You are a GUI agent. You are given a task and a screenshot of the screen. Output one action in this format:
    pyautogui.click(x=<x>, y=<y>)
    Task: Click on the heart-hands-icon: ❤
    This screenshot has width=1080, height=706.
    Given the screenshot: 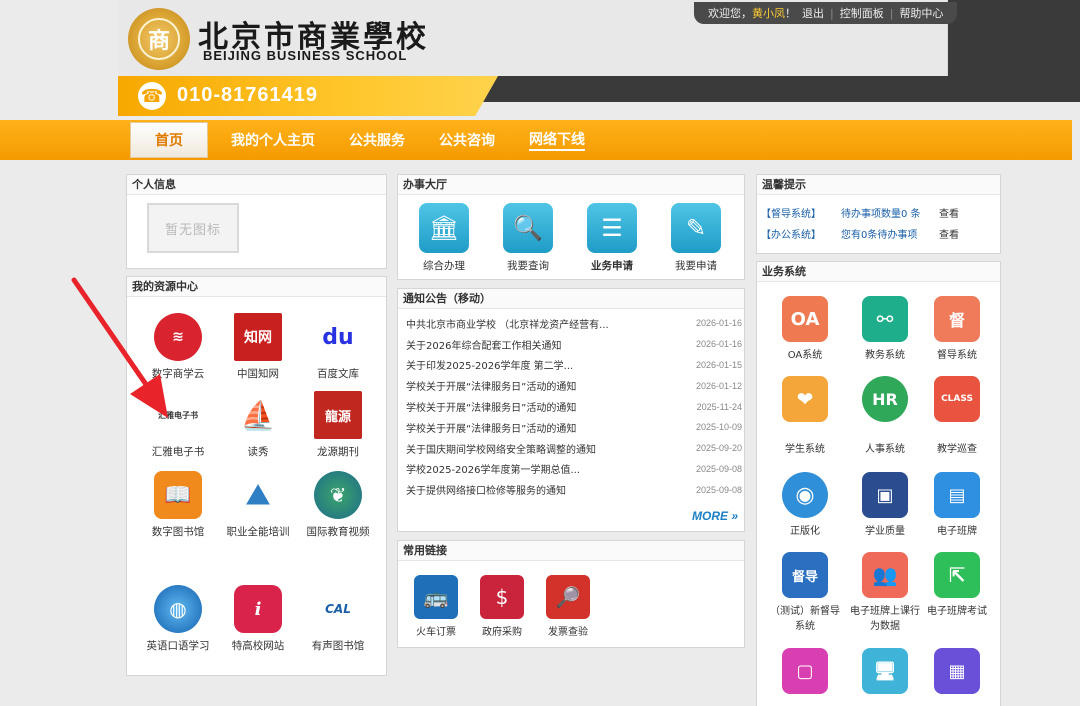 What is the action you would take?
    pyautogui.click(x=805, y=399)
    